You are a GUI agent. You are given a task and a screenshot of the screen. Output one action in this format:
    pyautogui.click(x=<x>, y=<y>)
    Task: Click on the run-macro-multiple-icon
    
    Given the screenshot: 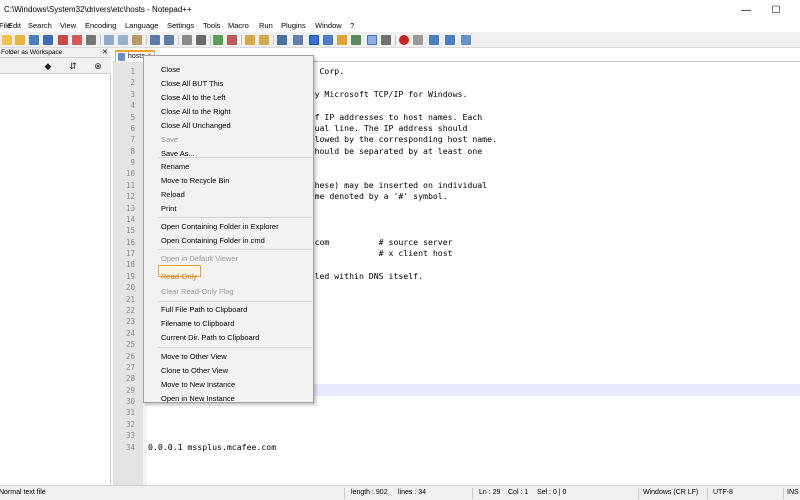 What is the action you would take?
    pyautogui.click(x=450, y=40)
    